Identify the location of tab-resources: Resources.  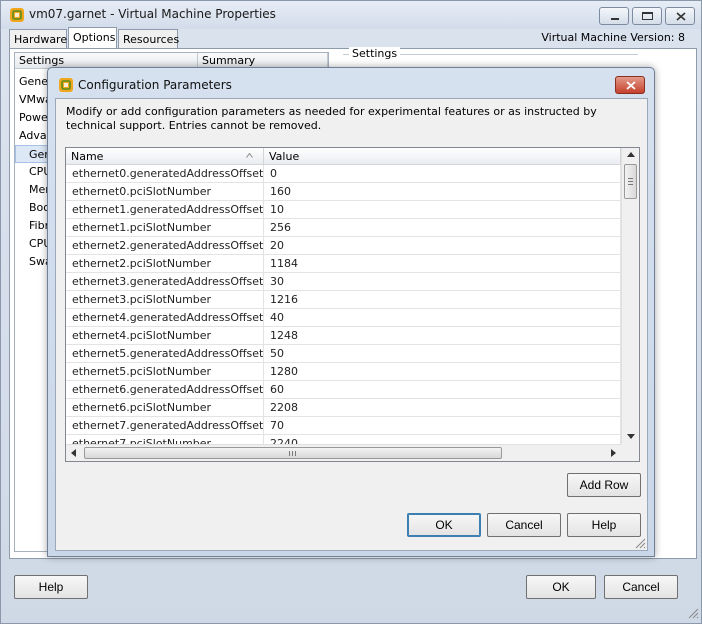
(148, 39).